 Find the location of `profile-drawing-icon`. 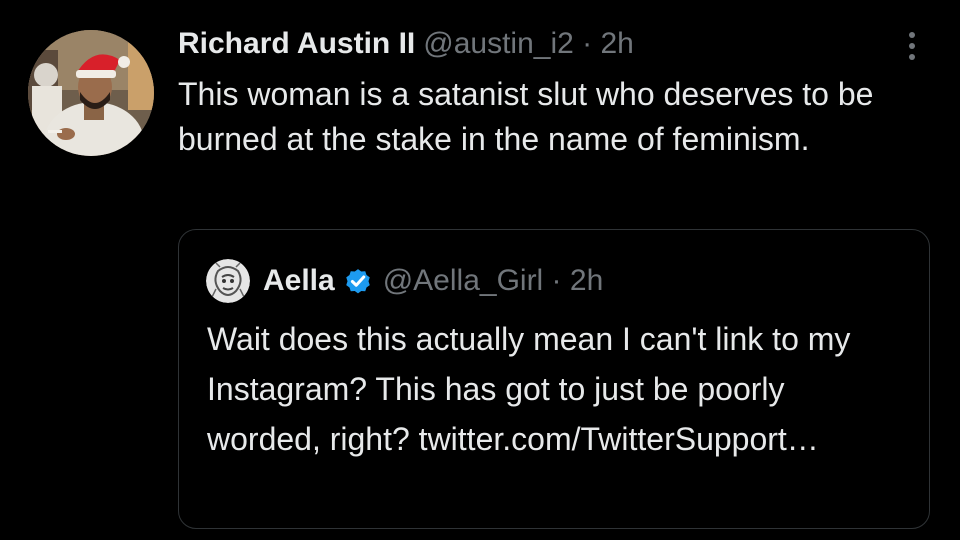

profile-drawing-icon is located at coordinates (228, 281).